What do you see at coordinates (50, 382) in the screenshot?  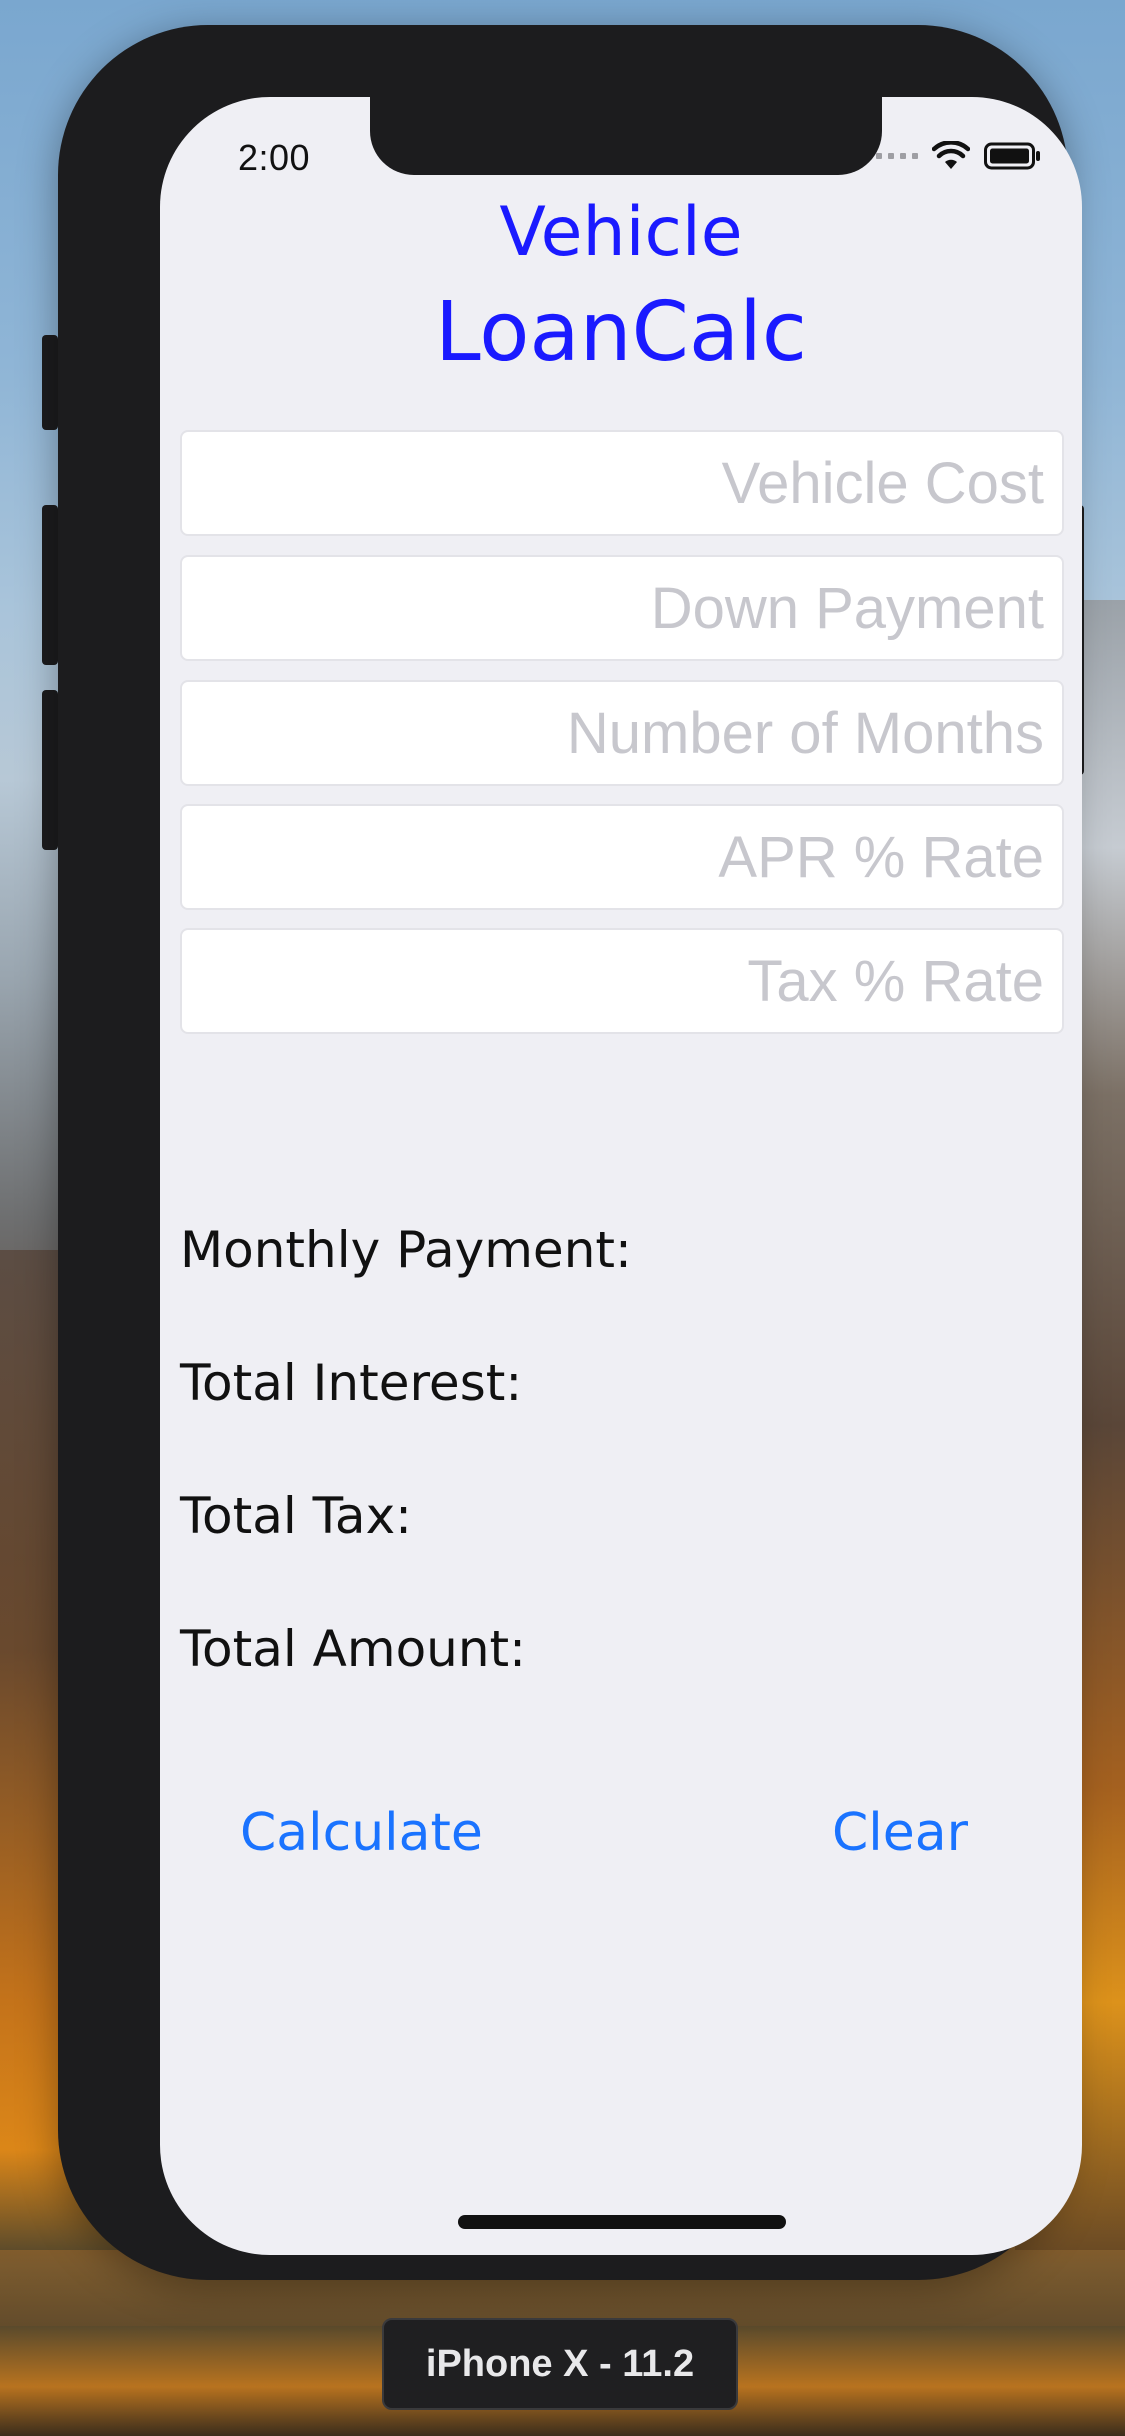 I see `mute-switch` at bounding box center [50, 382].